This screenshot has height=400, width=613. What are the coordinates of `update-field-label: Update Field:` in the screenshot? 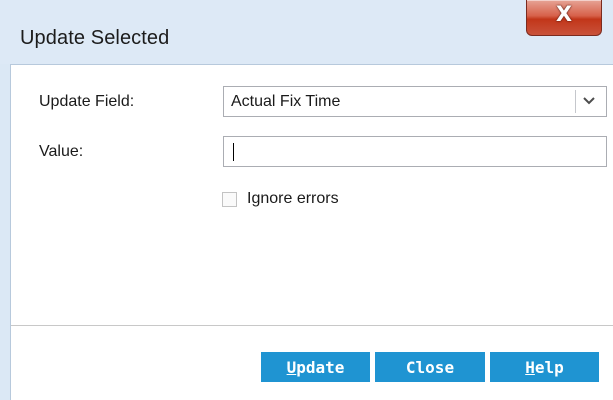 It's located at (87, 101).